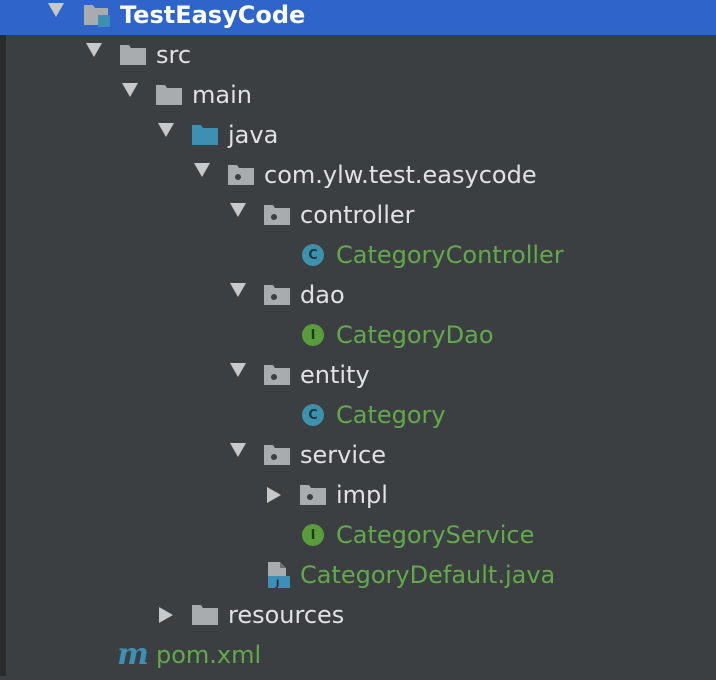 The width and height of the screenshot is (716, 680). What do you see at coordinates (415, 335) in the screenshot?
I see `tree-item-label: CategoryDao` at bounding box center [415, 335].